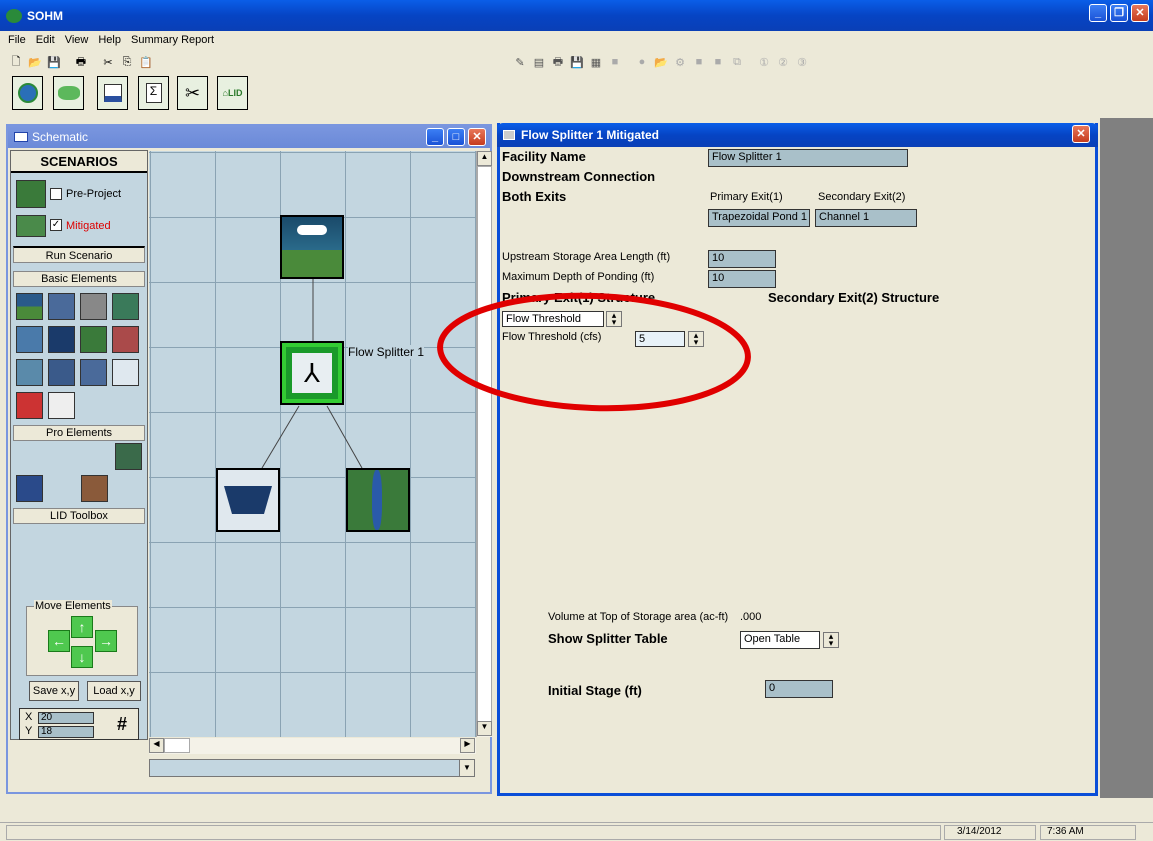  What do you see at coordinates (866, 218) in the screenshot?
I see `secondary-exit-field: Channel 1` at bounding box center [866, 218].